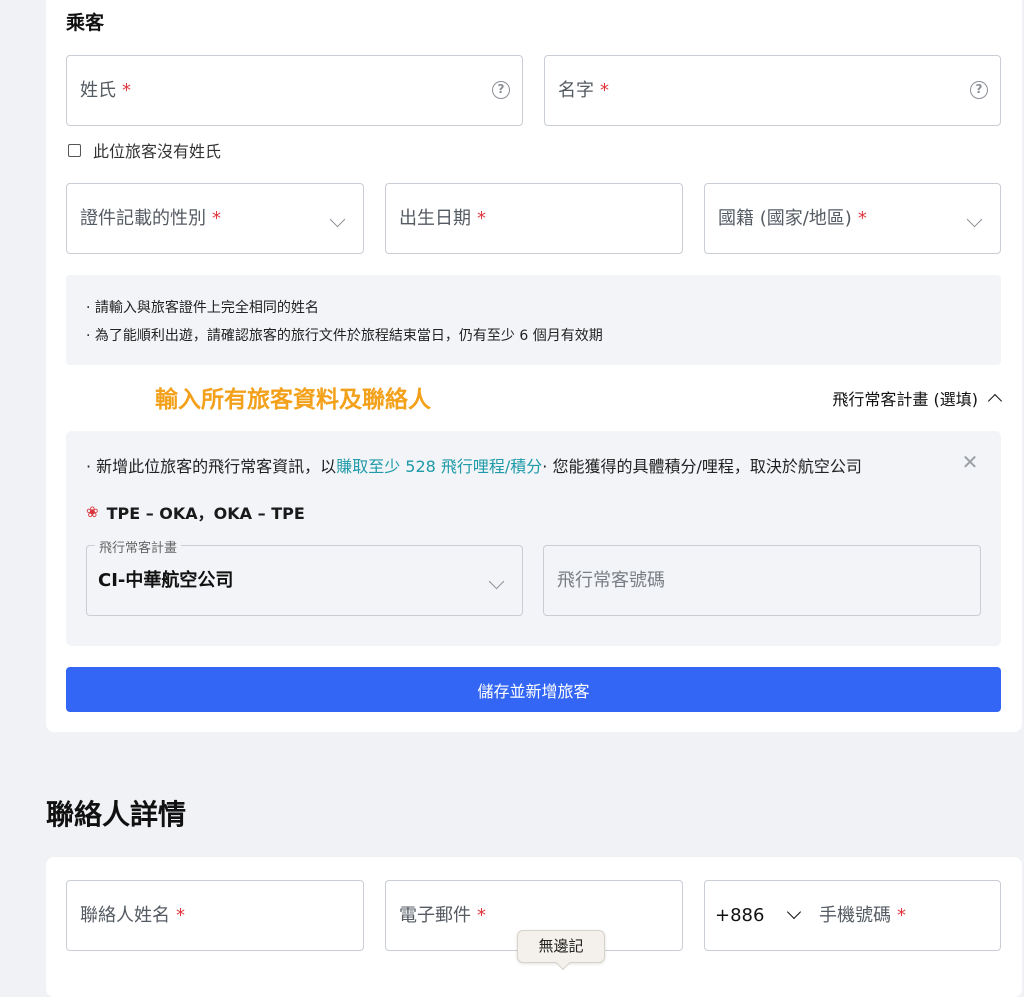 The height and width of the screenshot is (997, 1024). What do you see at coordinates (304, 576) in the screenshot?
I see `frequent-flyer-program-select: 飛行常客計畫 CI-中華航空公司` at bounding box center [304, 576].